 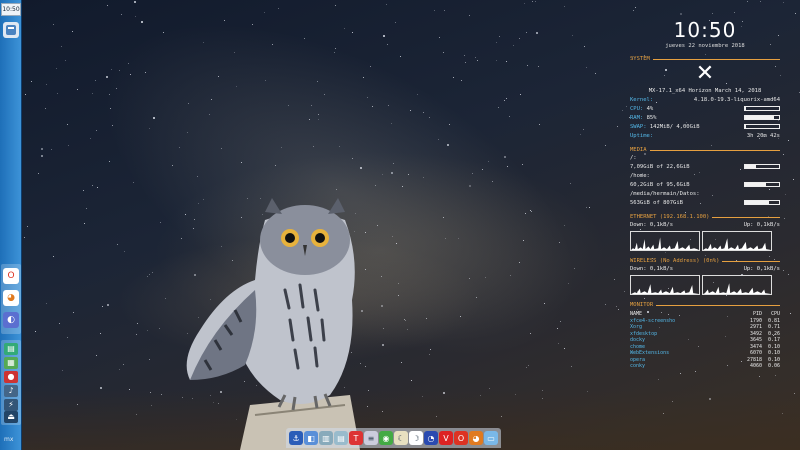 What do you see at coordinates (371, 438) in the screenshot?
I see `document-icon: ≡` at bounding box center [371, 438].